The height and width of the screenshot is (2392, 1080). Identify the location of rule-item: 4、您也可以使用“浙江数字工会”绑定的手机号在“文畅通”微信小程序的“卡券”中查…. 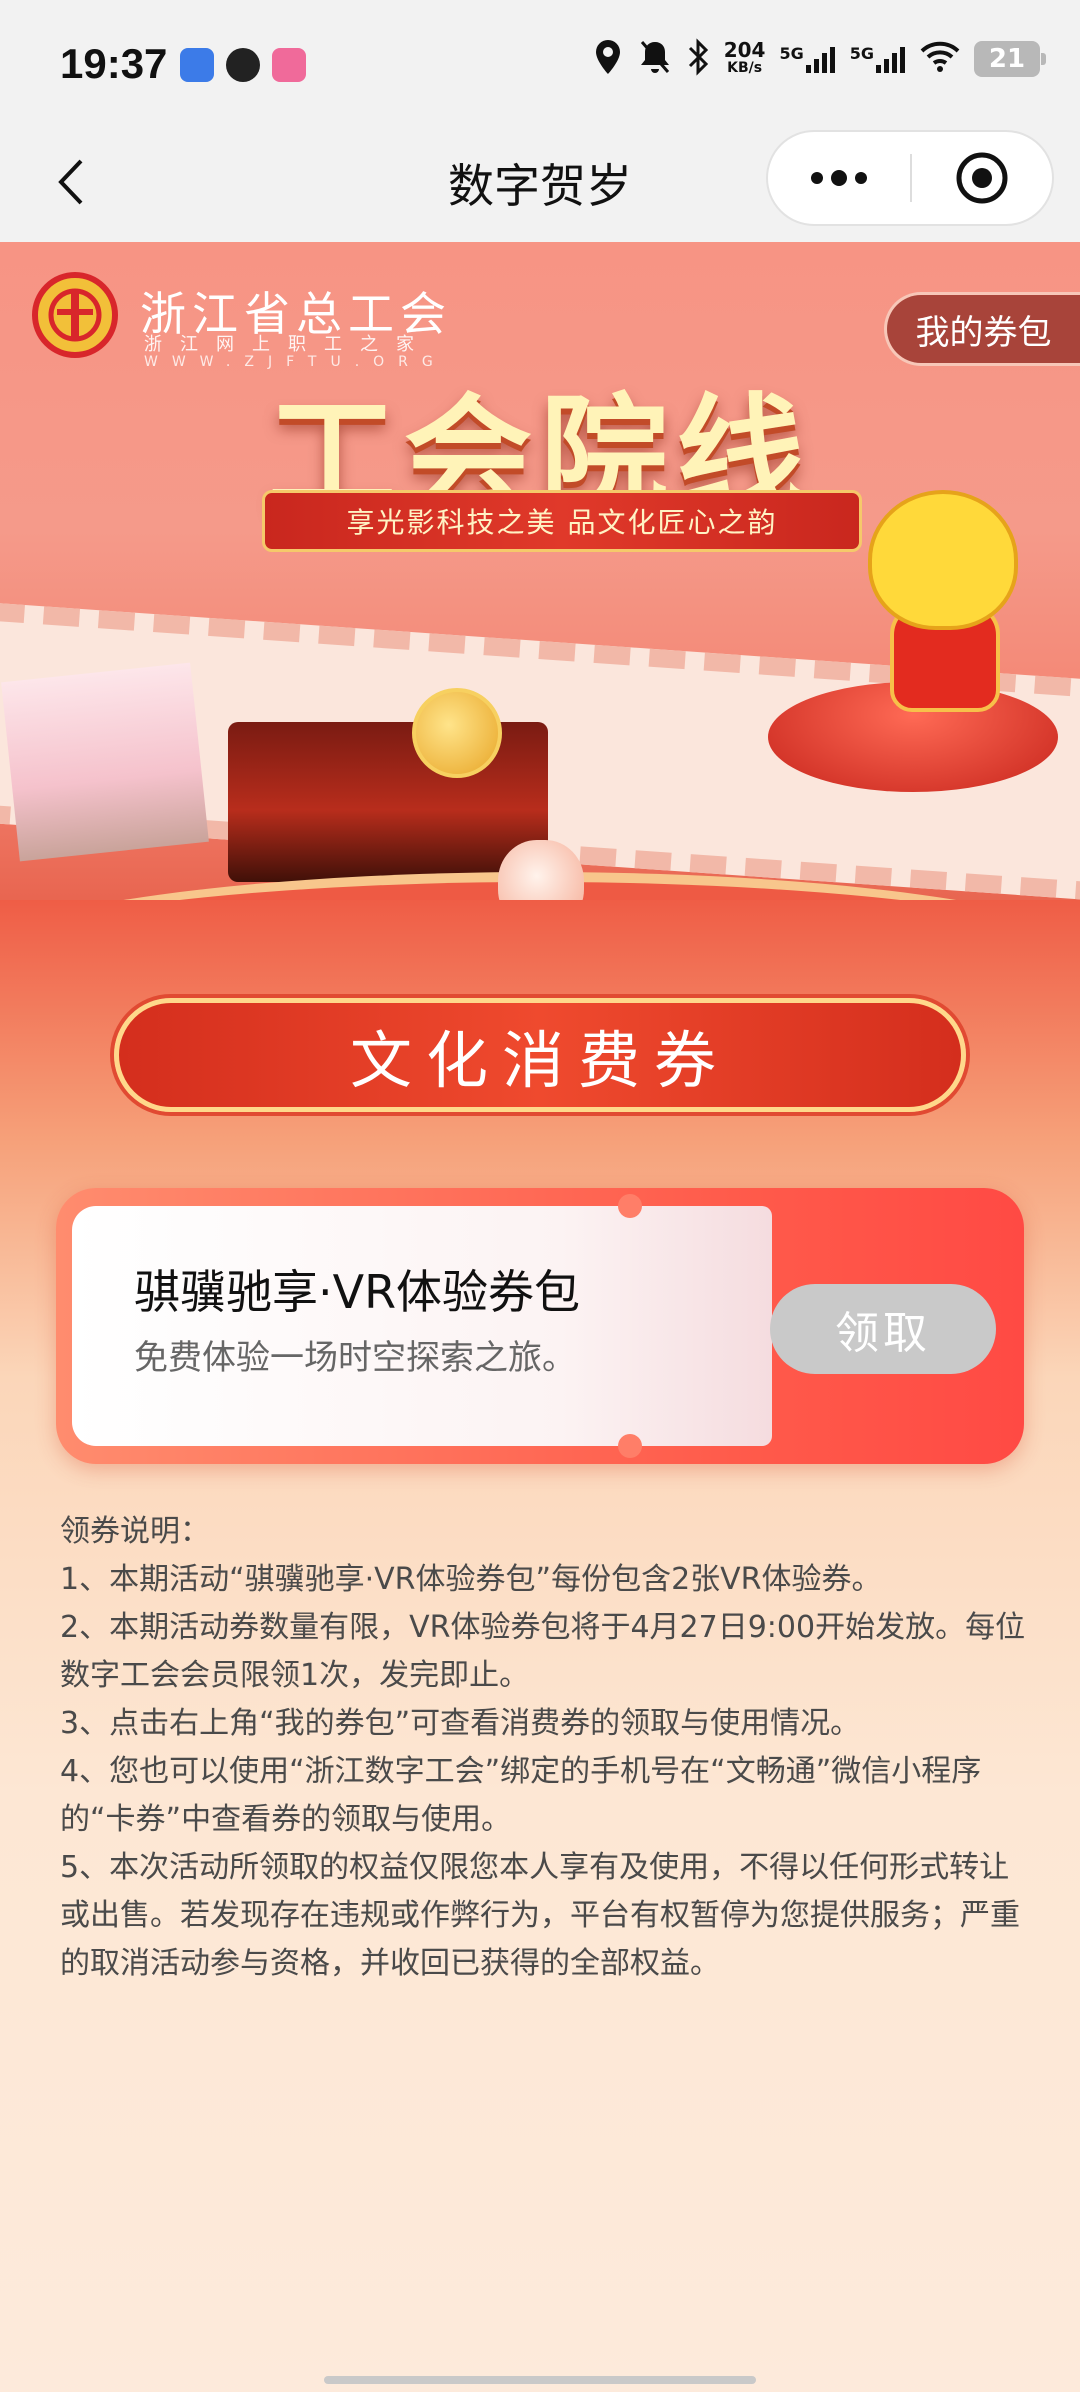
(521, 1795).